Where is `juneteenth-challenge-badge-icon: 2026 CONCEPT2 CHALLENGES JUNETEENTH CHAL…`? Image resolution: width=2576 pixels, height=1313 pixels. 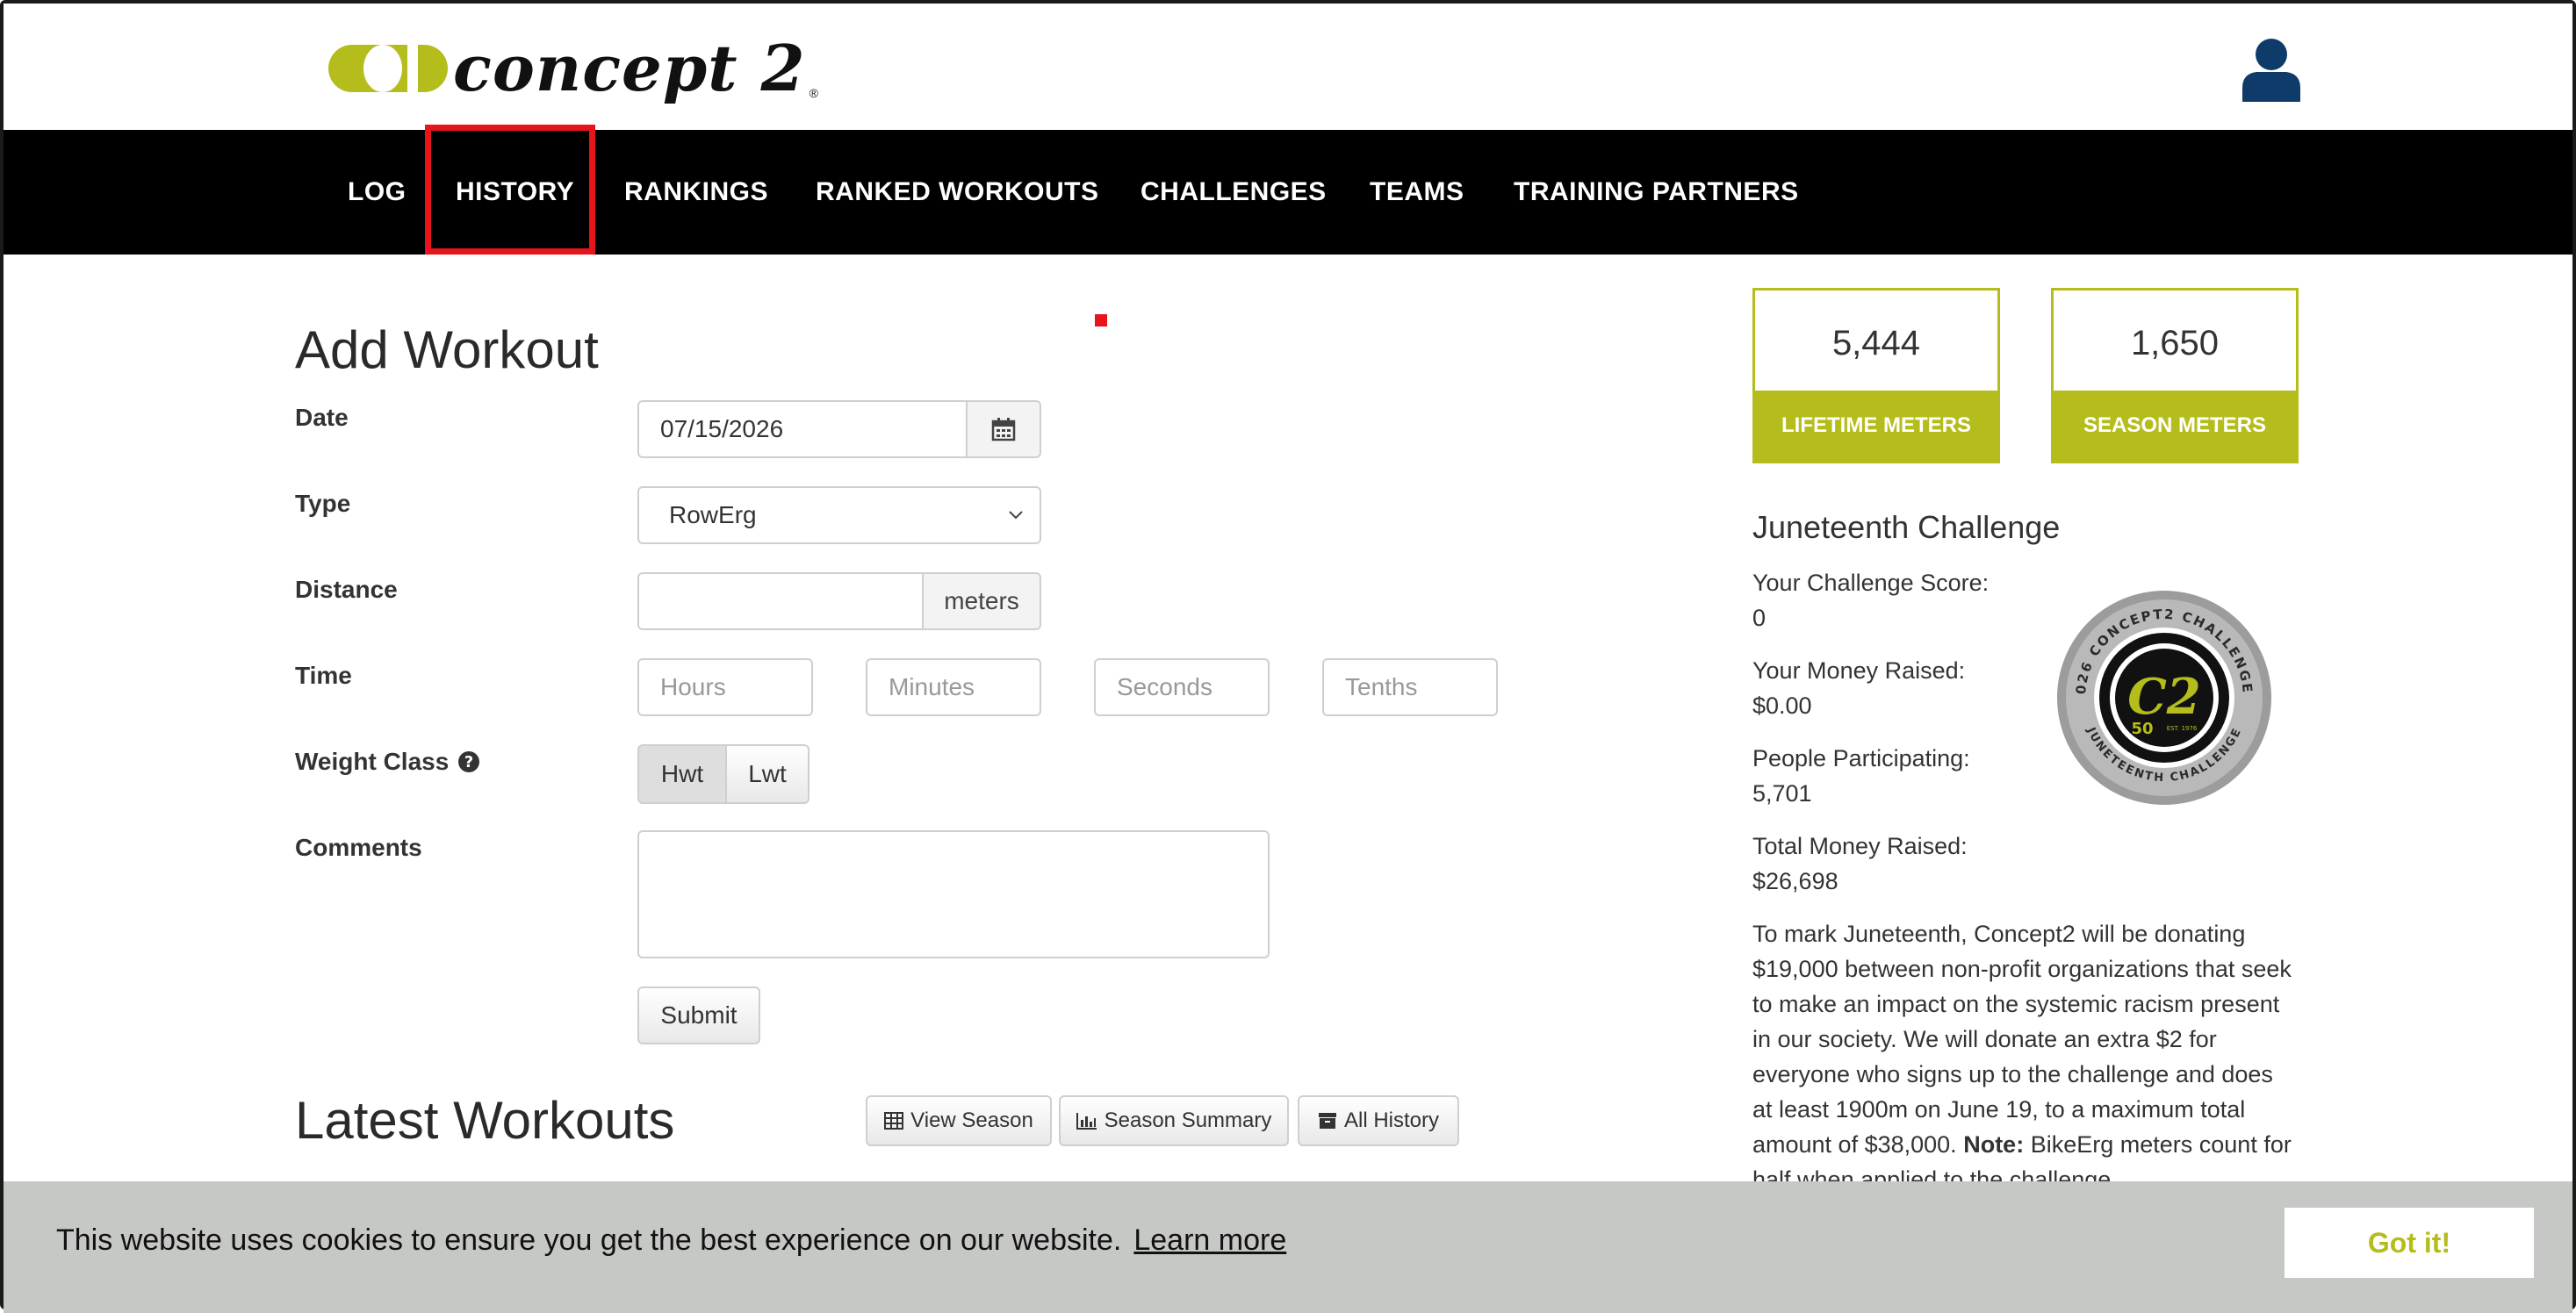
juneteenth-challenge-badge-icon: 2026 CONCEPT2 CHALLENGES JUNETEENTH CHAL… is located at coordinates (2162, 697).